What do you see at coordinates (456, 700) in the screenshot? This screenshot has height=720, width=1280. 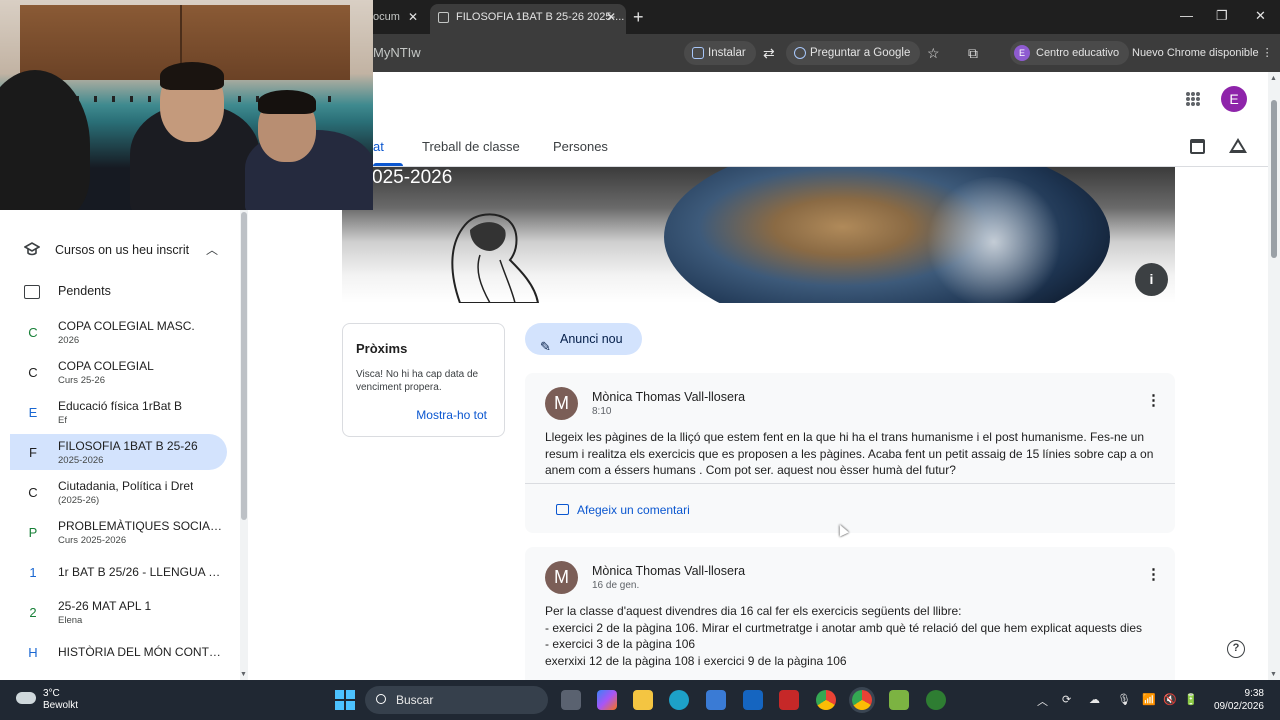 I see `taskbar-search: Buscar` at bounding box center [456, 700].